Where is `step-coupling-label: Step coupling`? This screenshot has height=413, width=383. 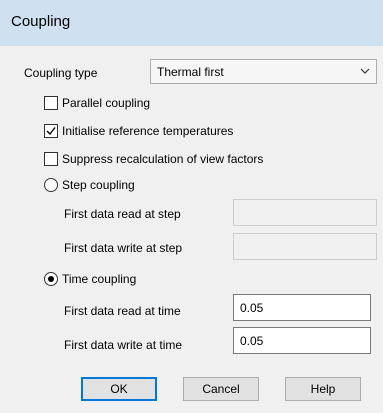
step-coupling-label: Step coupling is located at coordinates (98, 185).